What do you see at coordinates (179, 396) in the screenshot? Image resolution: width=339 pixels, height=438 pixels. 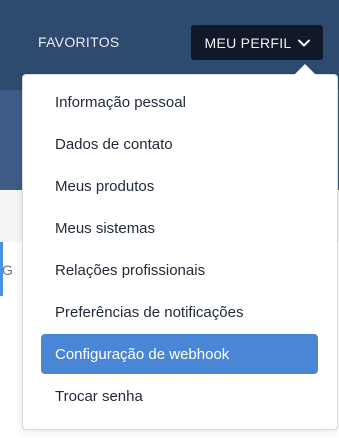 I see `menu-item-change-password: Trocar senha` at bounding box center [179, 396].